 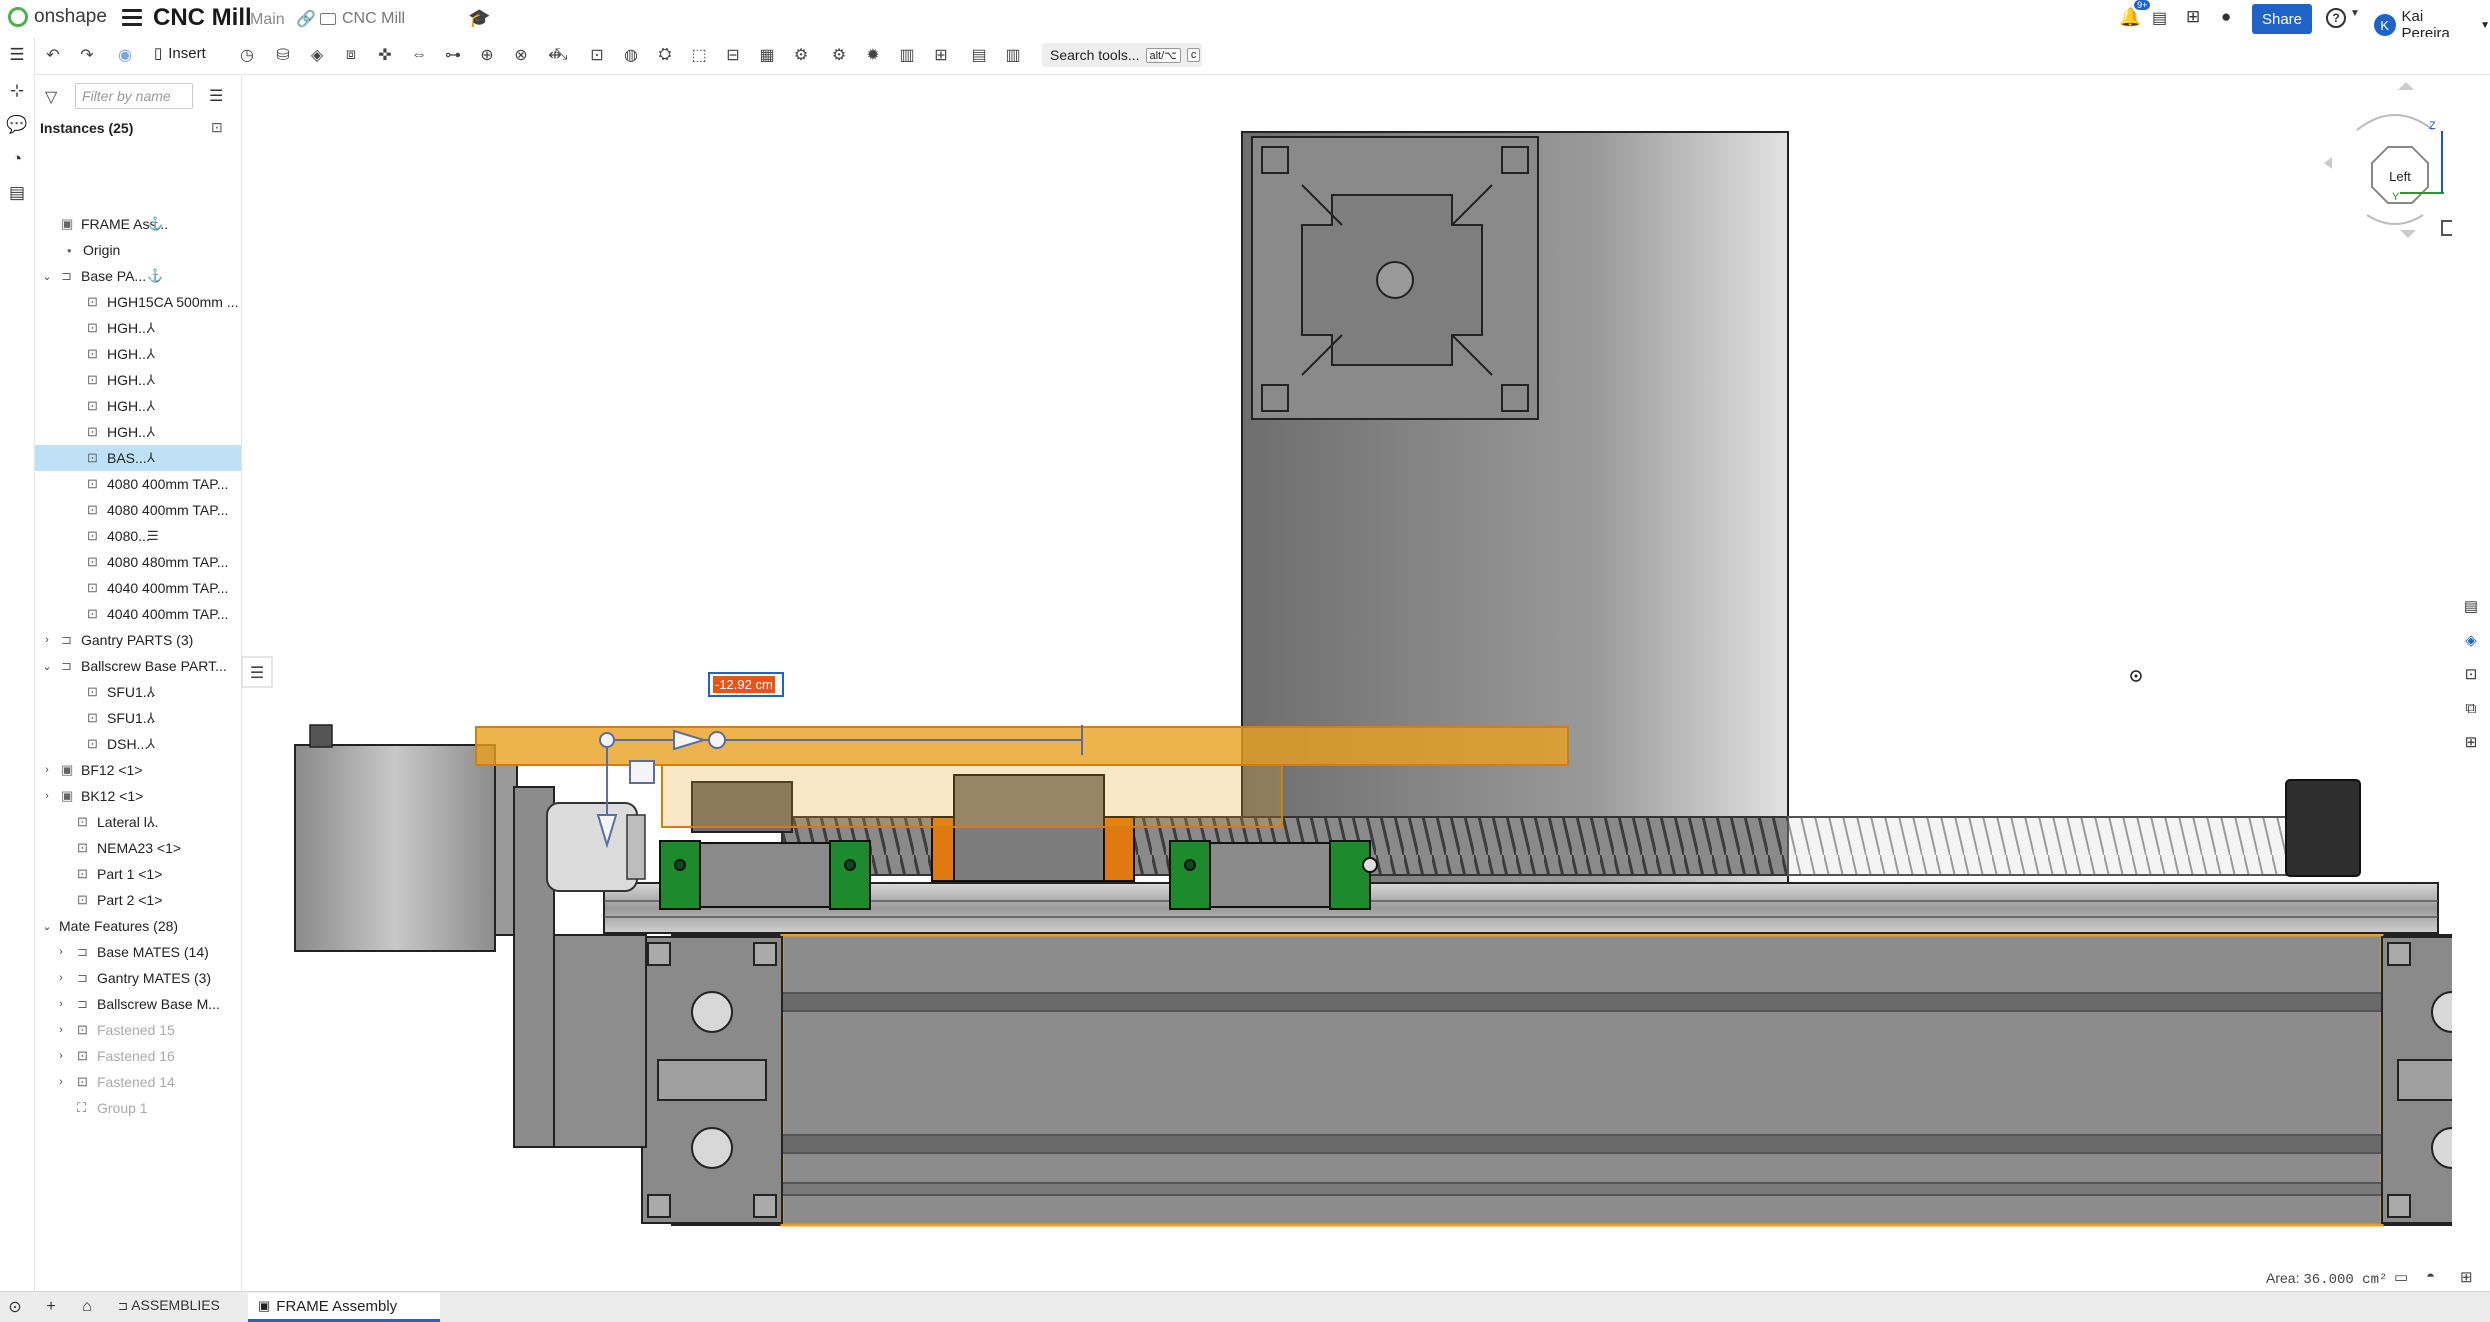 I want to click on tree-row: ⊡ DSH... ⅄, so click(x=138, y=744).